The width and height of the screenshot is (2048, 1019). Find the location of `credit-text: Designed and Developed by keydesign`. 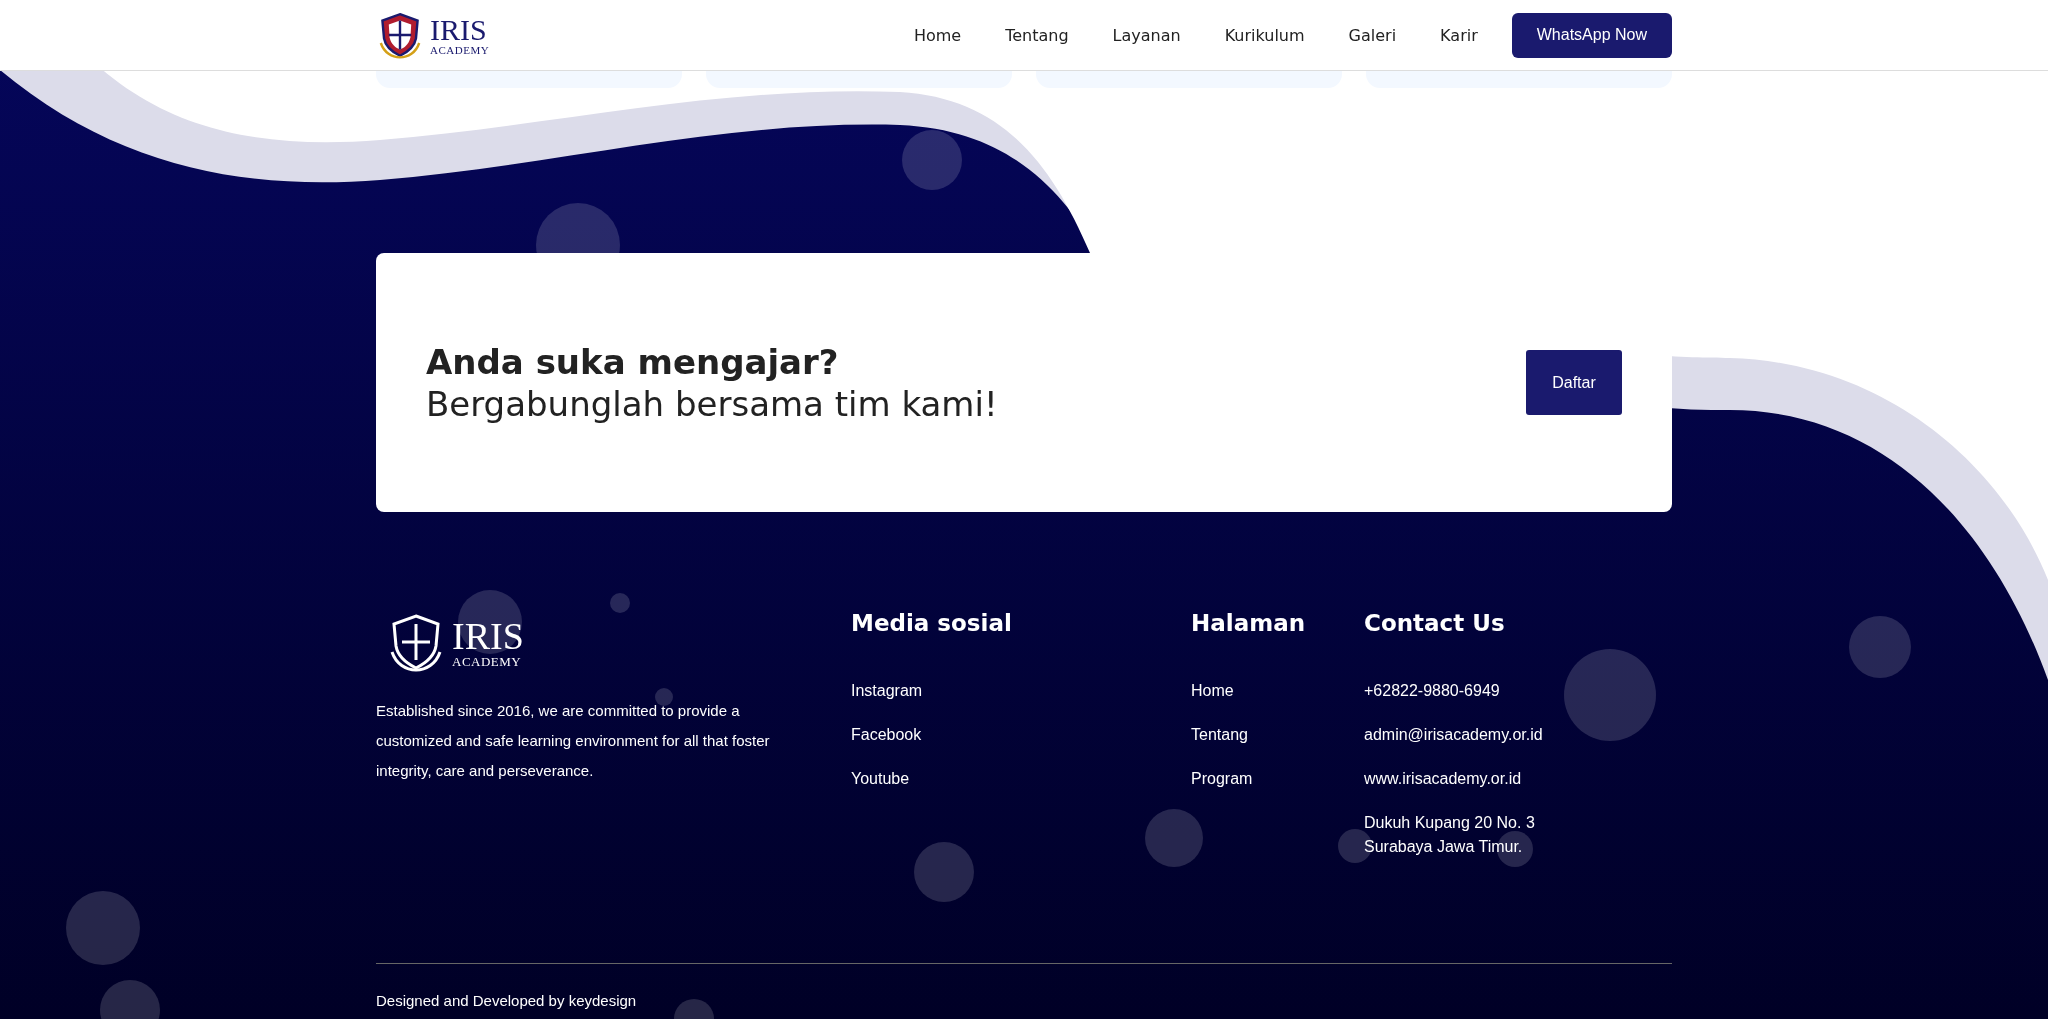

credit-text: Designed and Developed by keydesign is located at coordinates (507, 1000).